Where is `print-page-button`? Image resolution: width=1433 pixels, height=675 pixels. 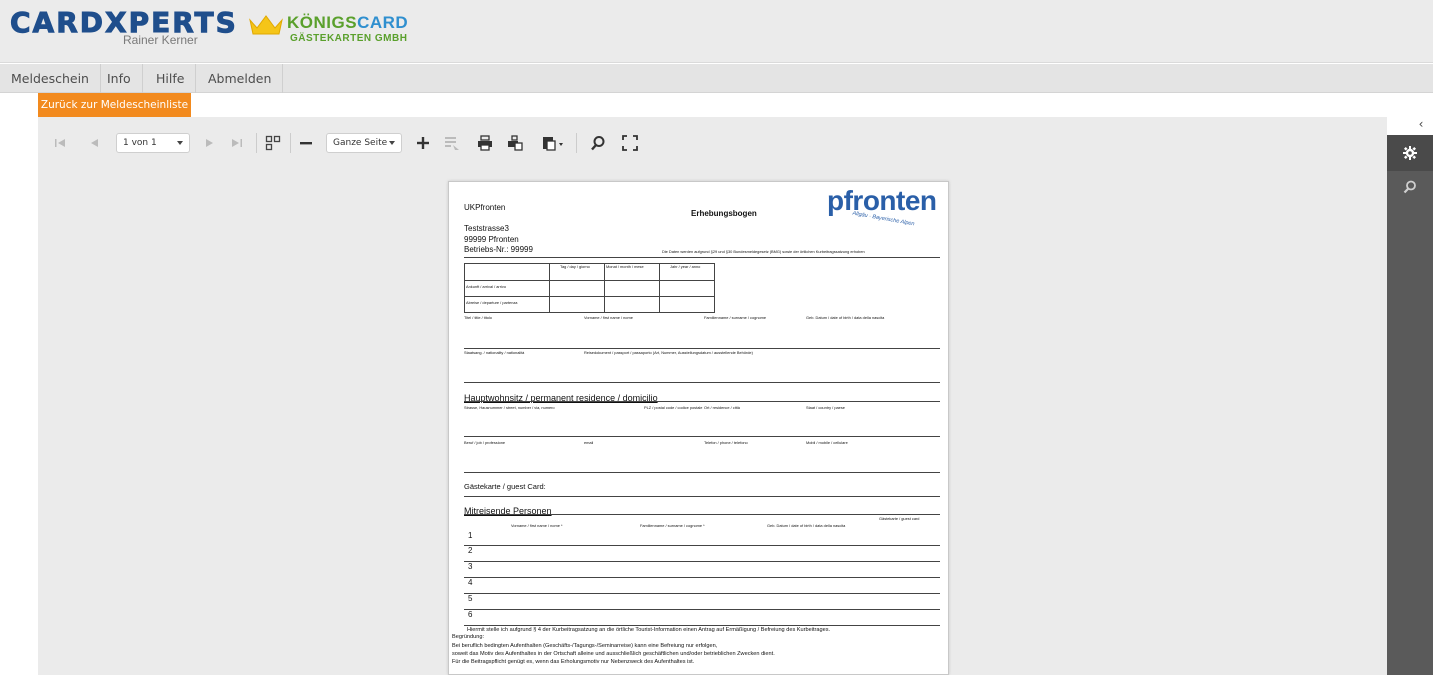 print-page-button is located at coordinates (515, 143).